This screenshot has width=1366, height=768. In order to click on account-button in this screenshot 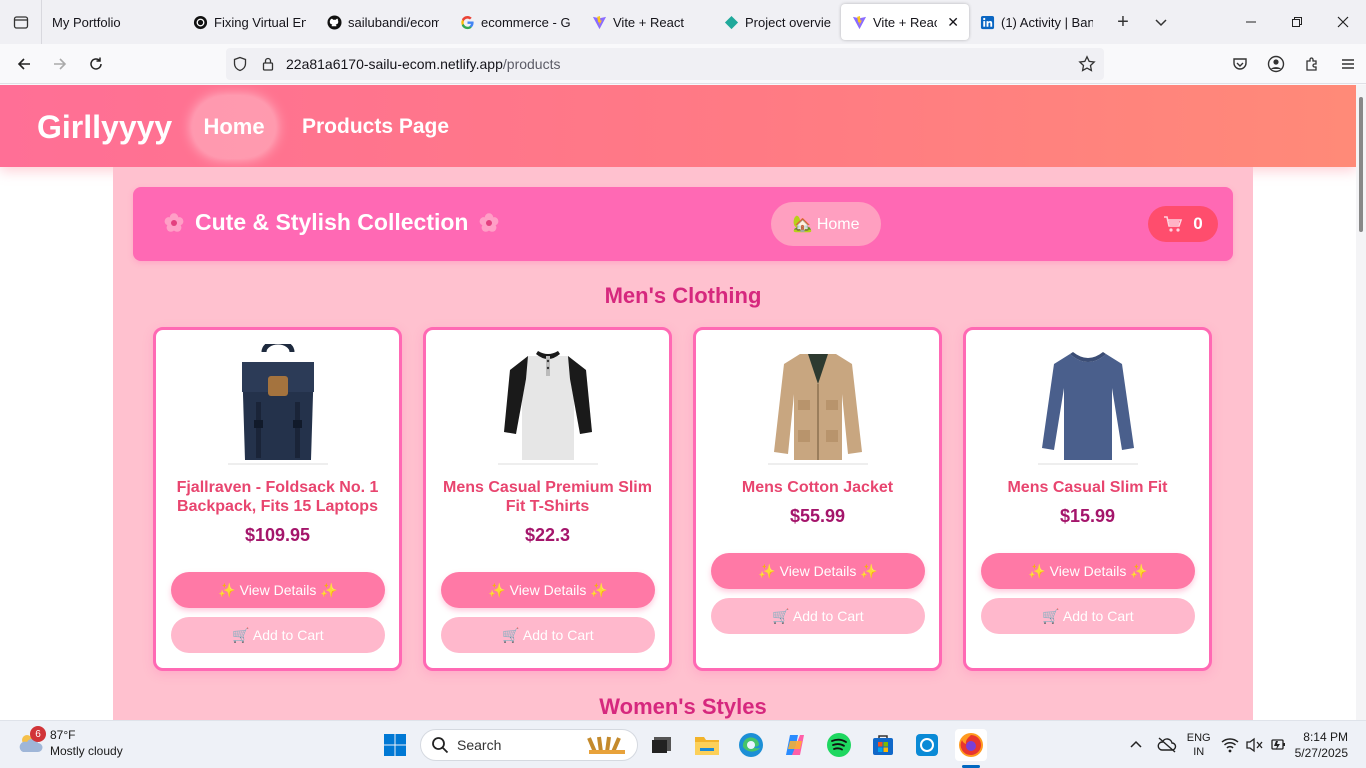, I will do `click(1276, 64)`.